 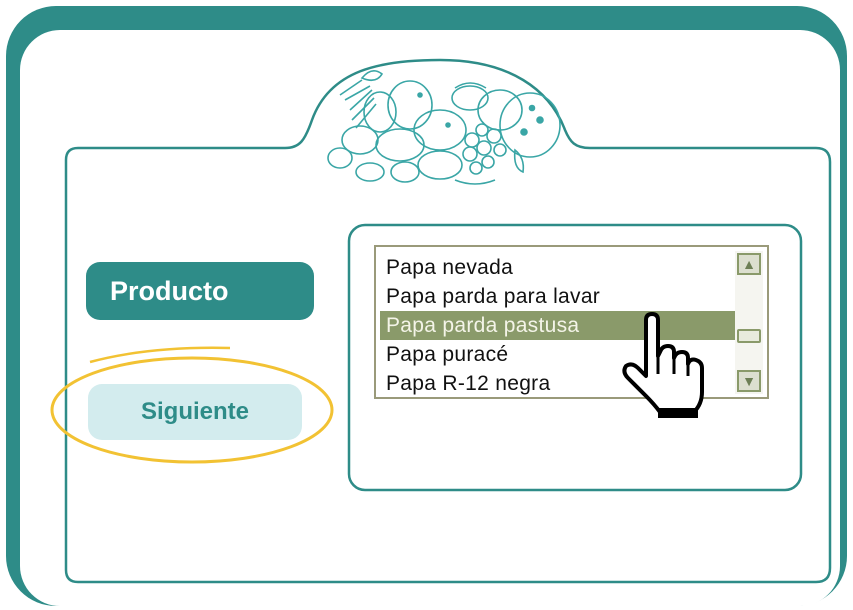 I want to click on scroll-thumb, so click(x=749, y=336).